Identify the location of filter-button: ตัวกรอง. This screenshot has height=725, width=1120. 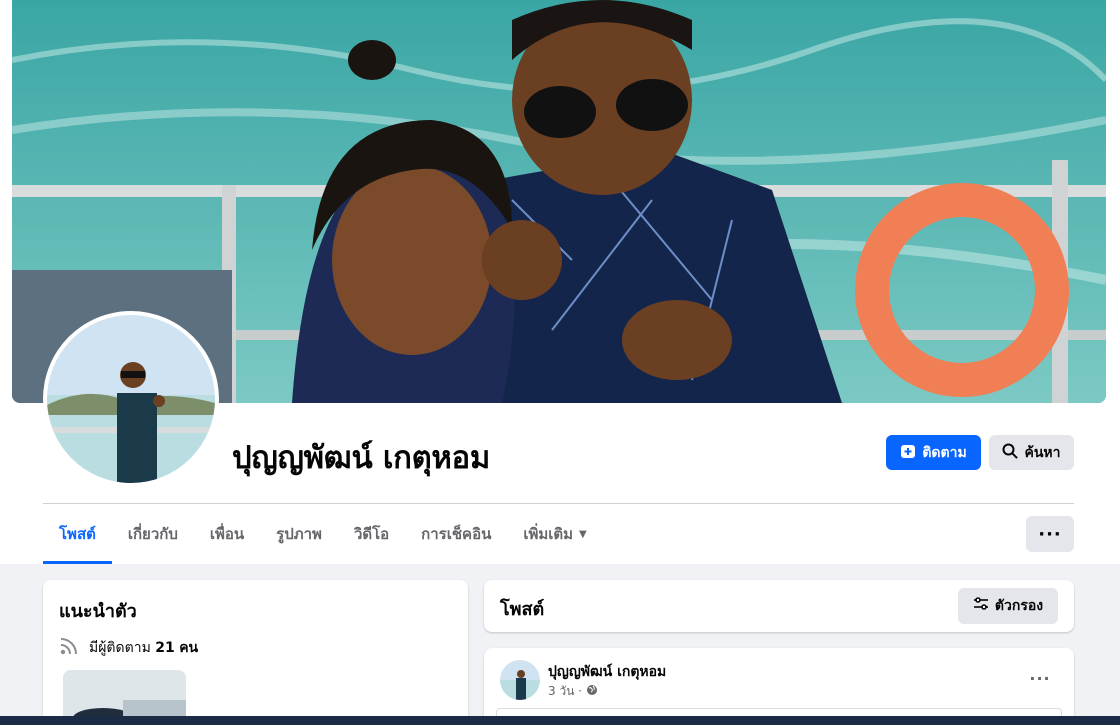
(1008, 606).